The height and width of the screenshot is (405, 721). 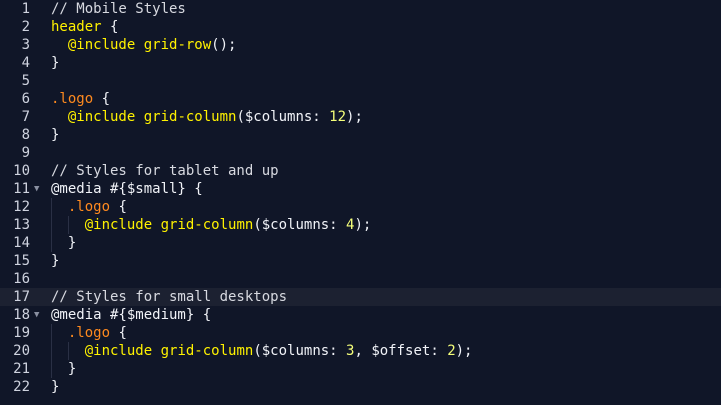 I want to click on code-token: , $offset:, so click(x=401, y=351).